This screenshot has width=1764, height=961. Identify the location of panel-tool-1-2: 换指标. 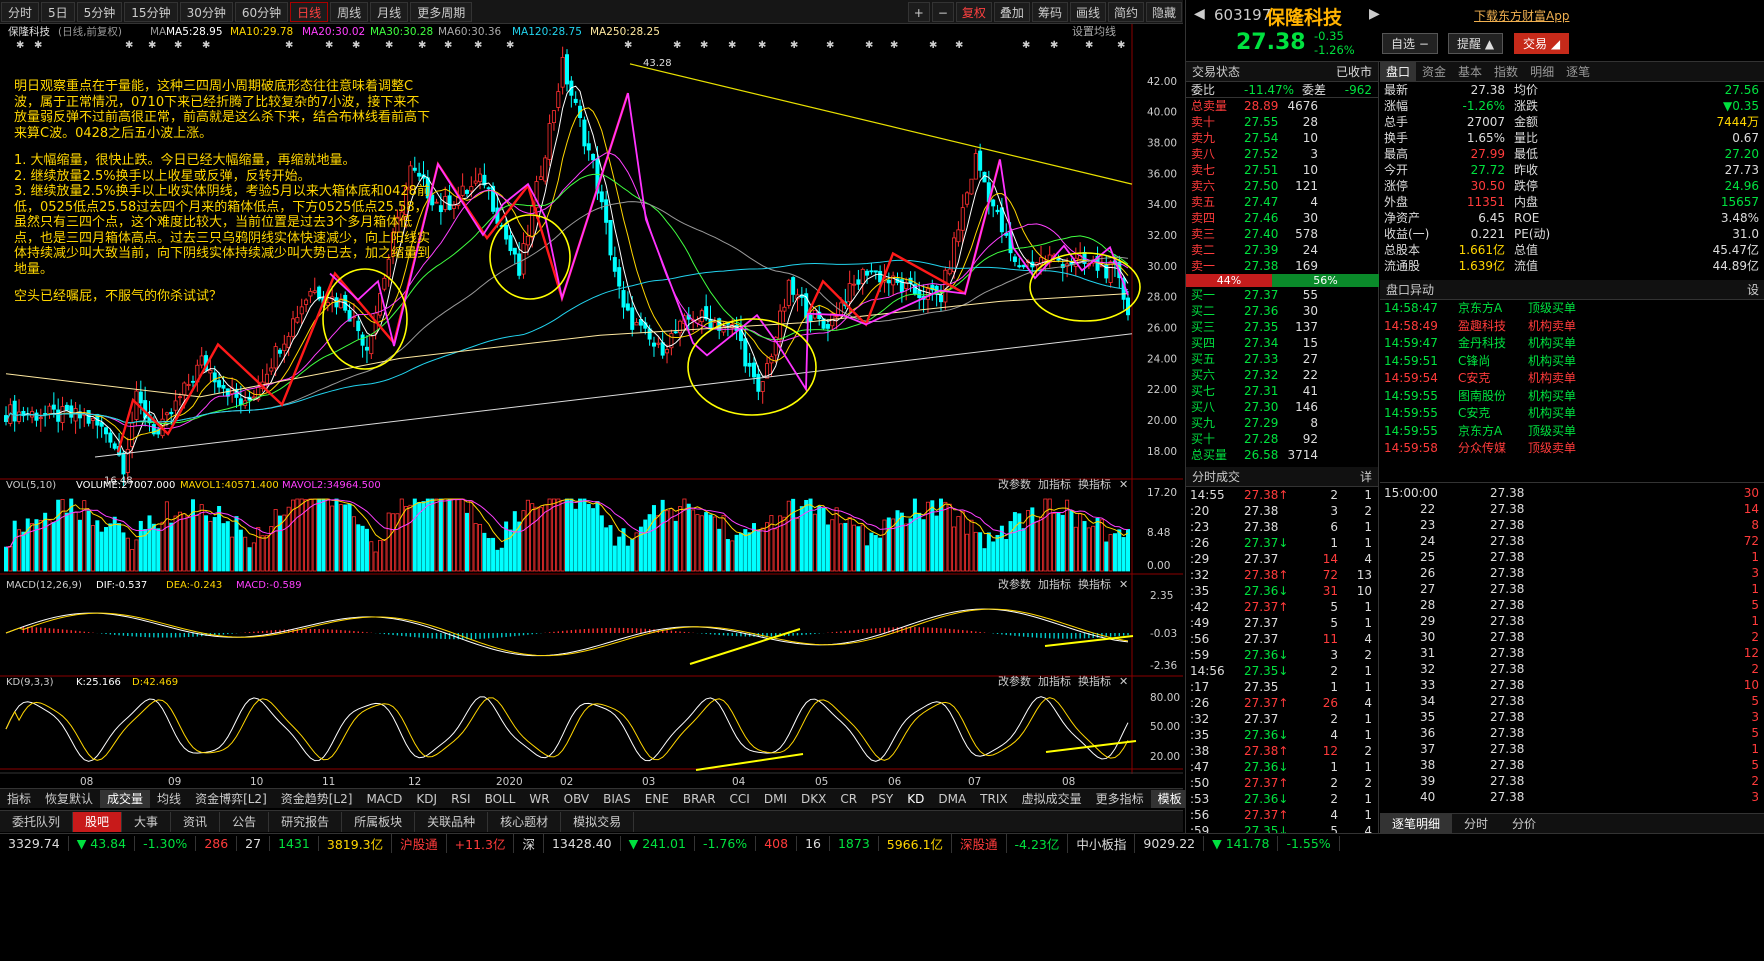
(1094, 584).